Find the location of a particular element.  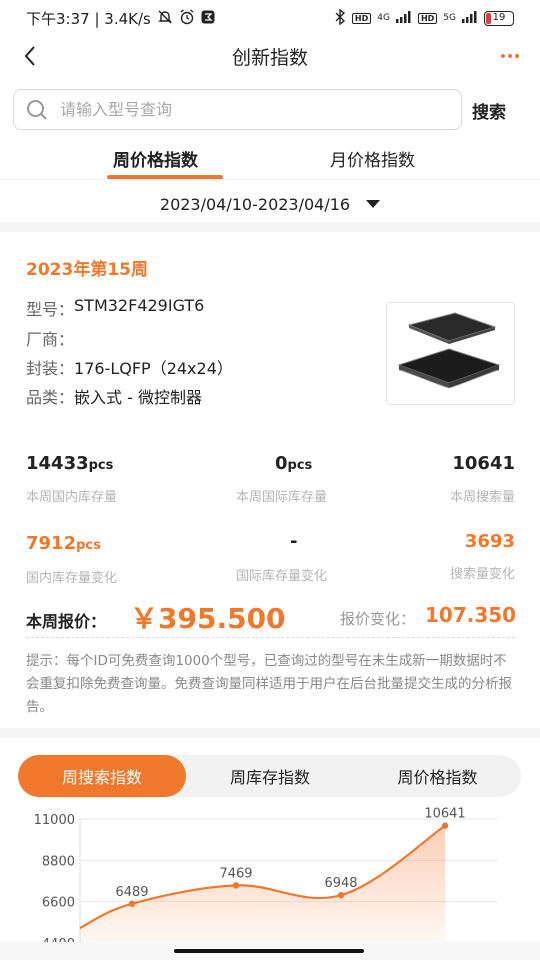

chart-data-label: 7469 is located at coordinates (235, 873).